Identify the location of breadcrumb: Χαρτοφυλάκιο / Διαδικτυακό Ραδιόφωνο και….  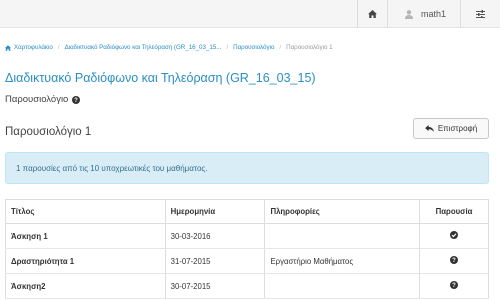
(169, 47).